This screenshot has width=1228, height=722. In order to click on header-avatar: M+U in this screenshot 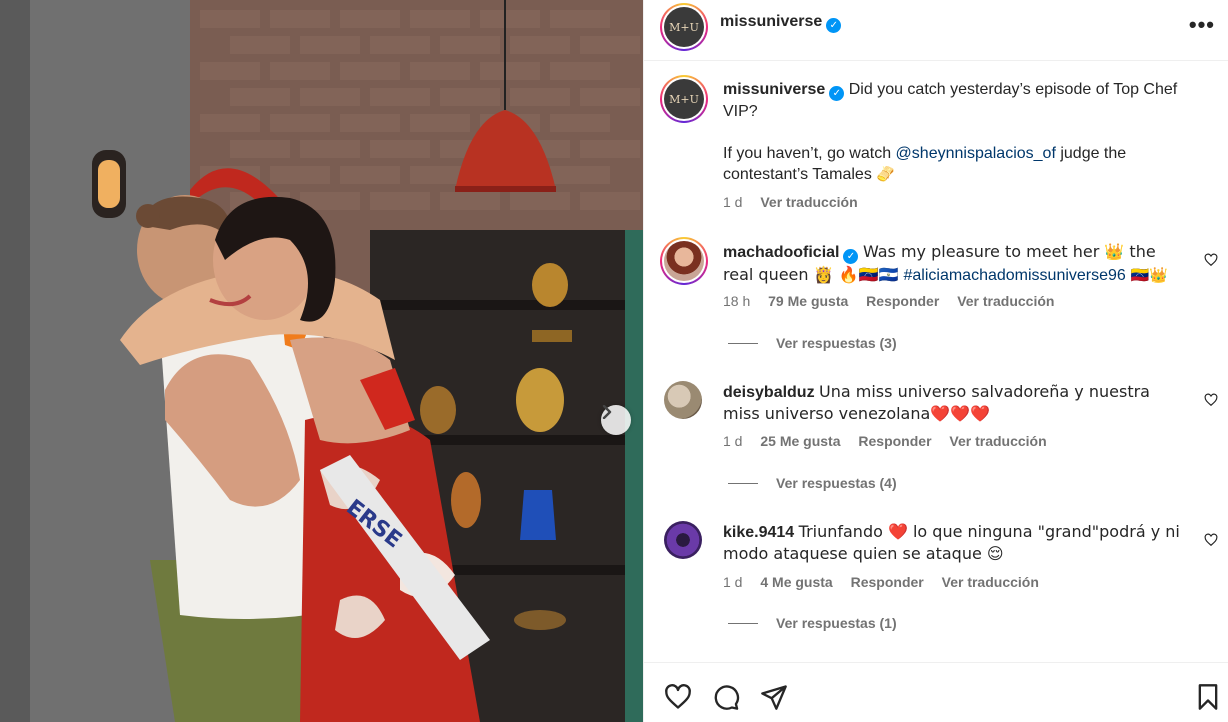, I will do `click(684, 27)`.